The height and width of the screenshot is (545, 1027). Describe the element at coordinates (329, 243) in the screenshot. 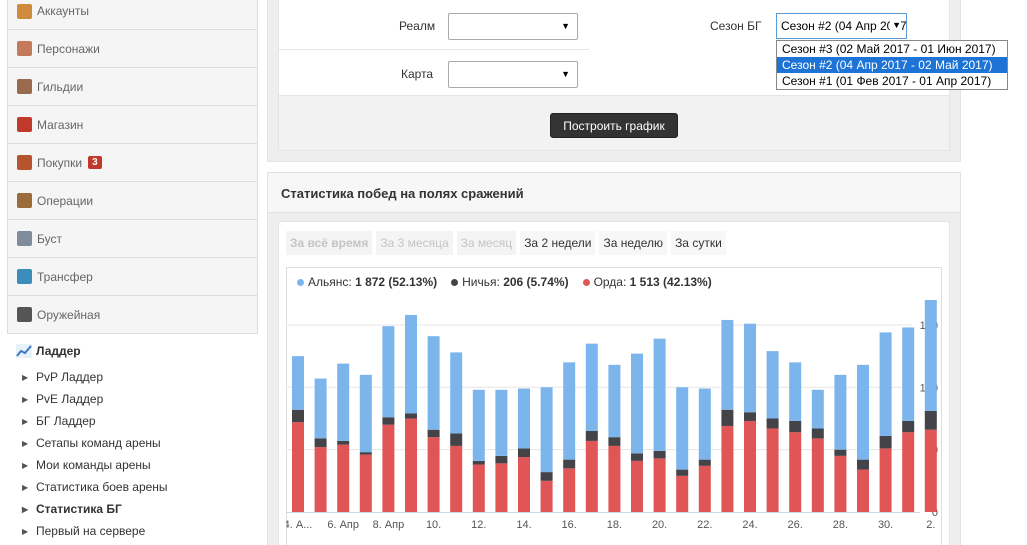

I see `tab-period: За всё время` at that location.